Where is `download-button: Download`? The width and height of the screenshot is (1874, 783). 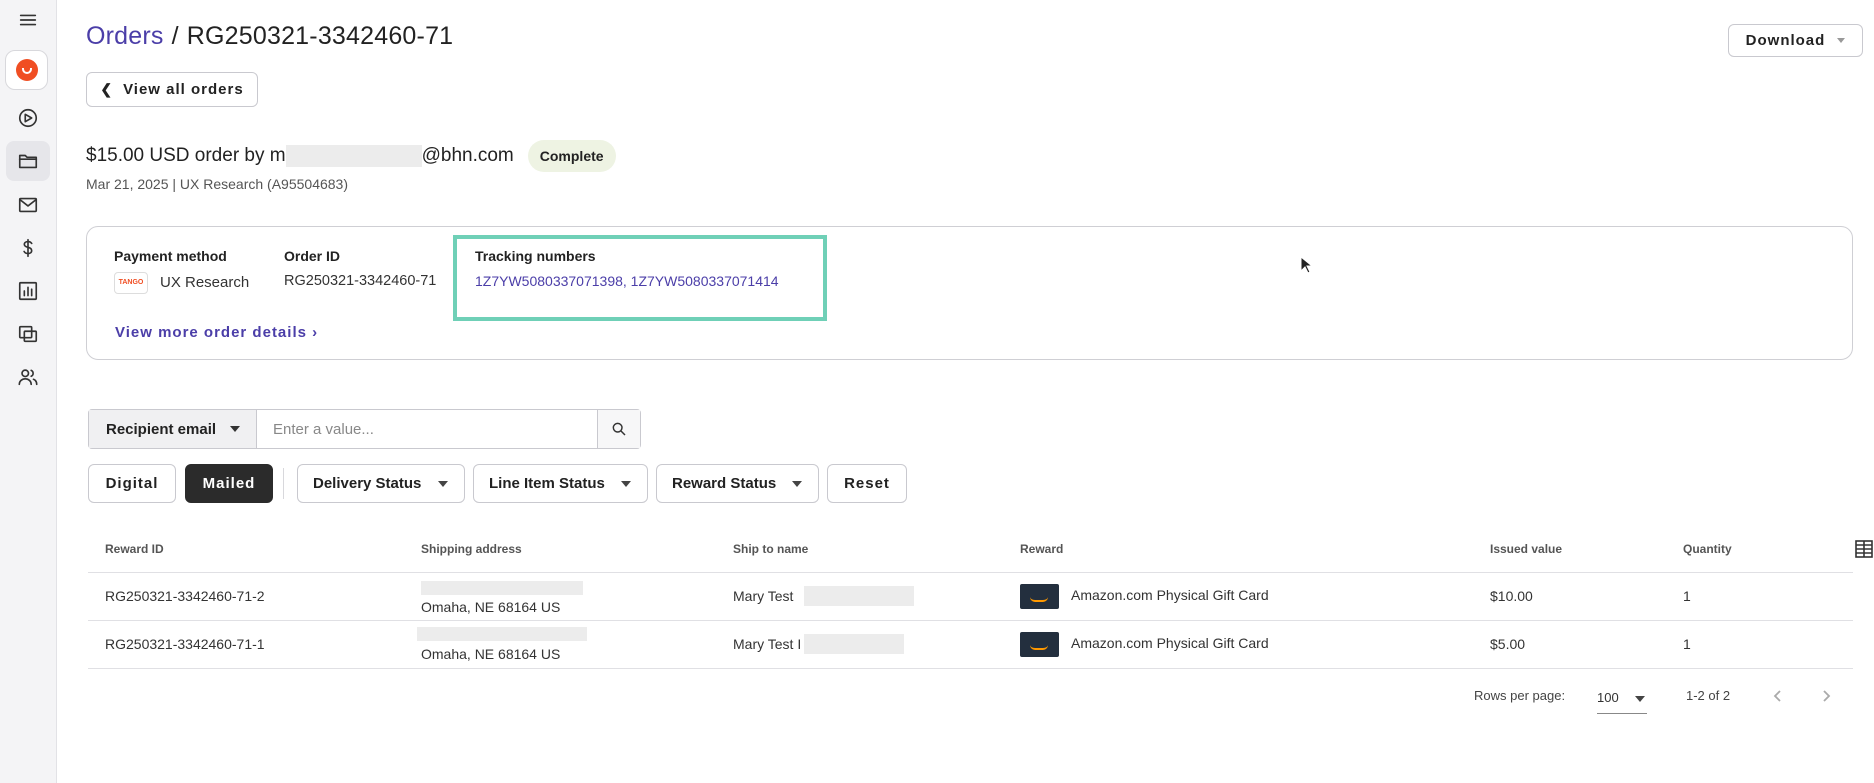 download-button: Download is located at coordinates (1795, 40).